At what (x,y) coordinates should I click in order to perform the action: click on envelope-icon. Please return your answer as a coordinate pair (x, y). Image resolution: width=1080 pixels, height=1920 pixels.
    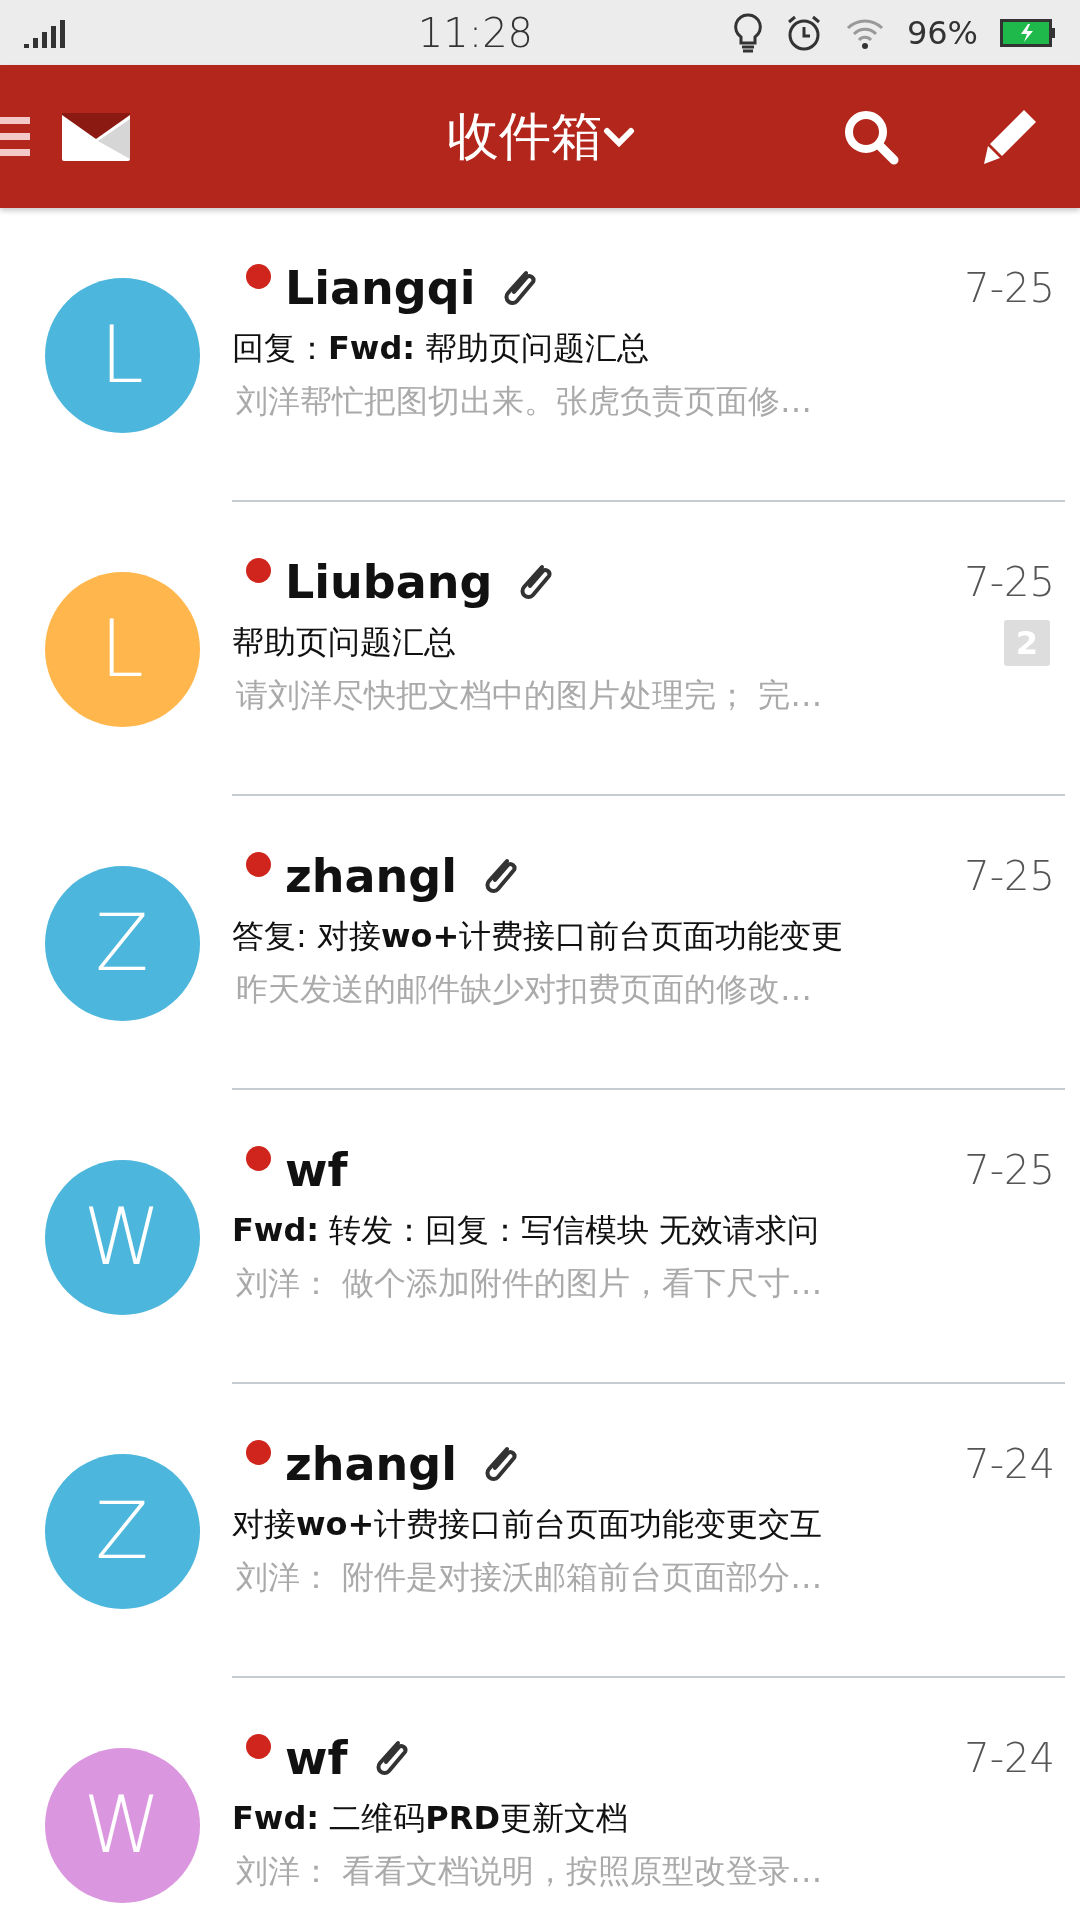
    Looking at the image, I should click on (96, 136).